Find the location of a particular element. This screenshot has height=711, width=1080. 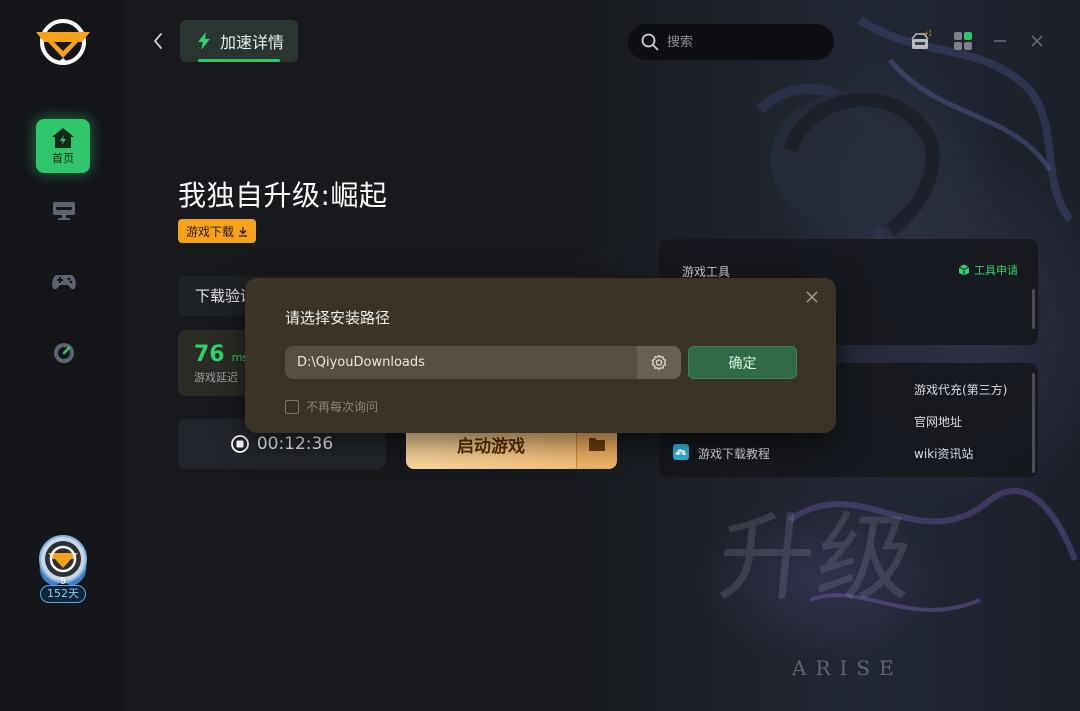

close-window-icon is located at coordinates (1037, 41).